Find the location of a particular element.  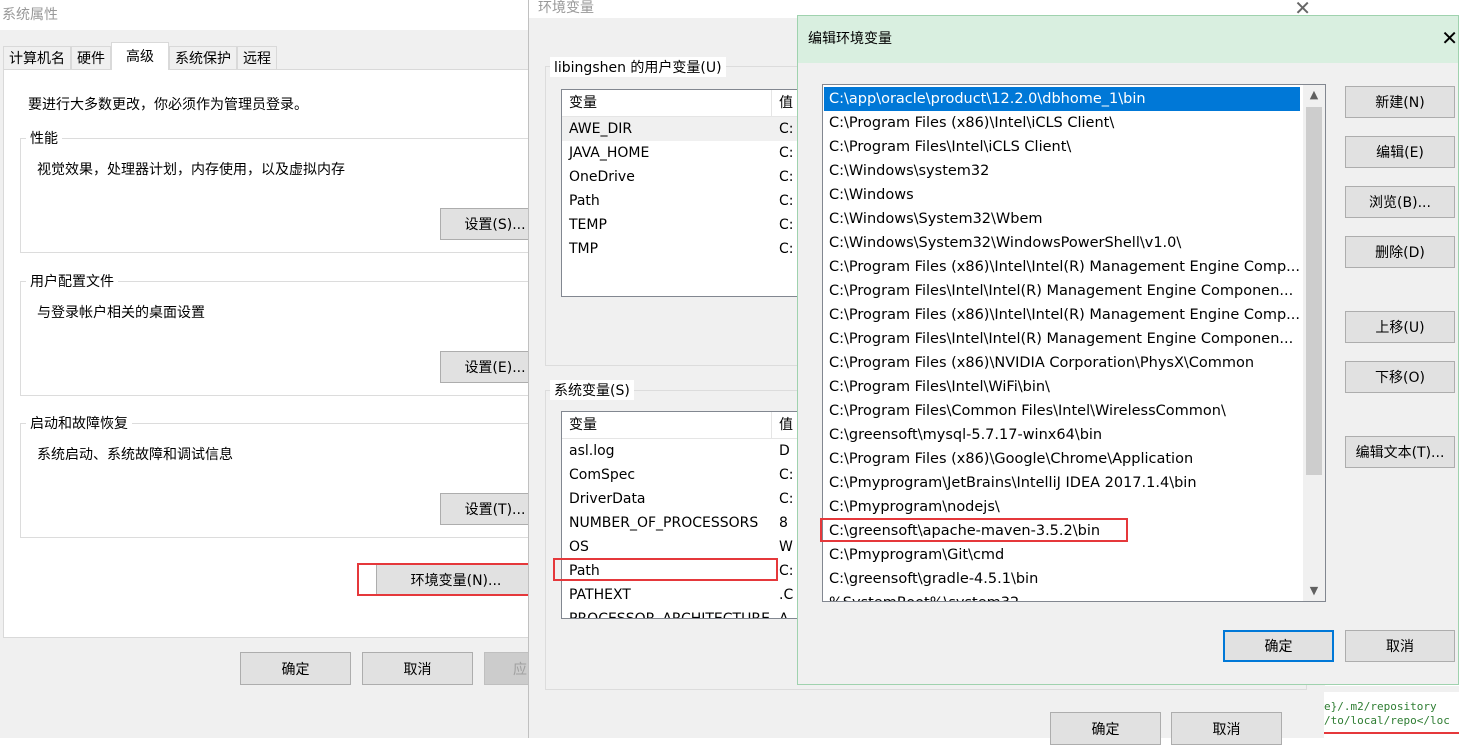

table-row: OneDrive C: is located at coordinates (684, 177).